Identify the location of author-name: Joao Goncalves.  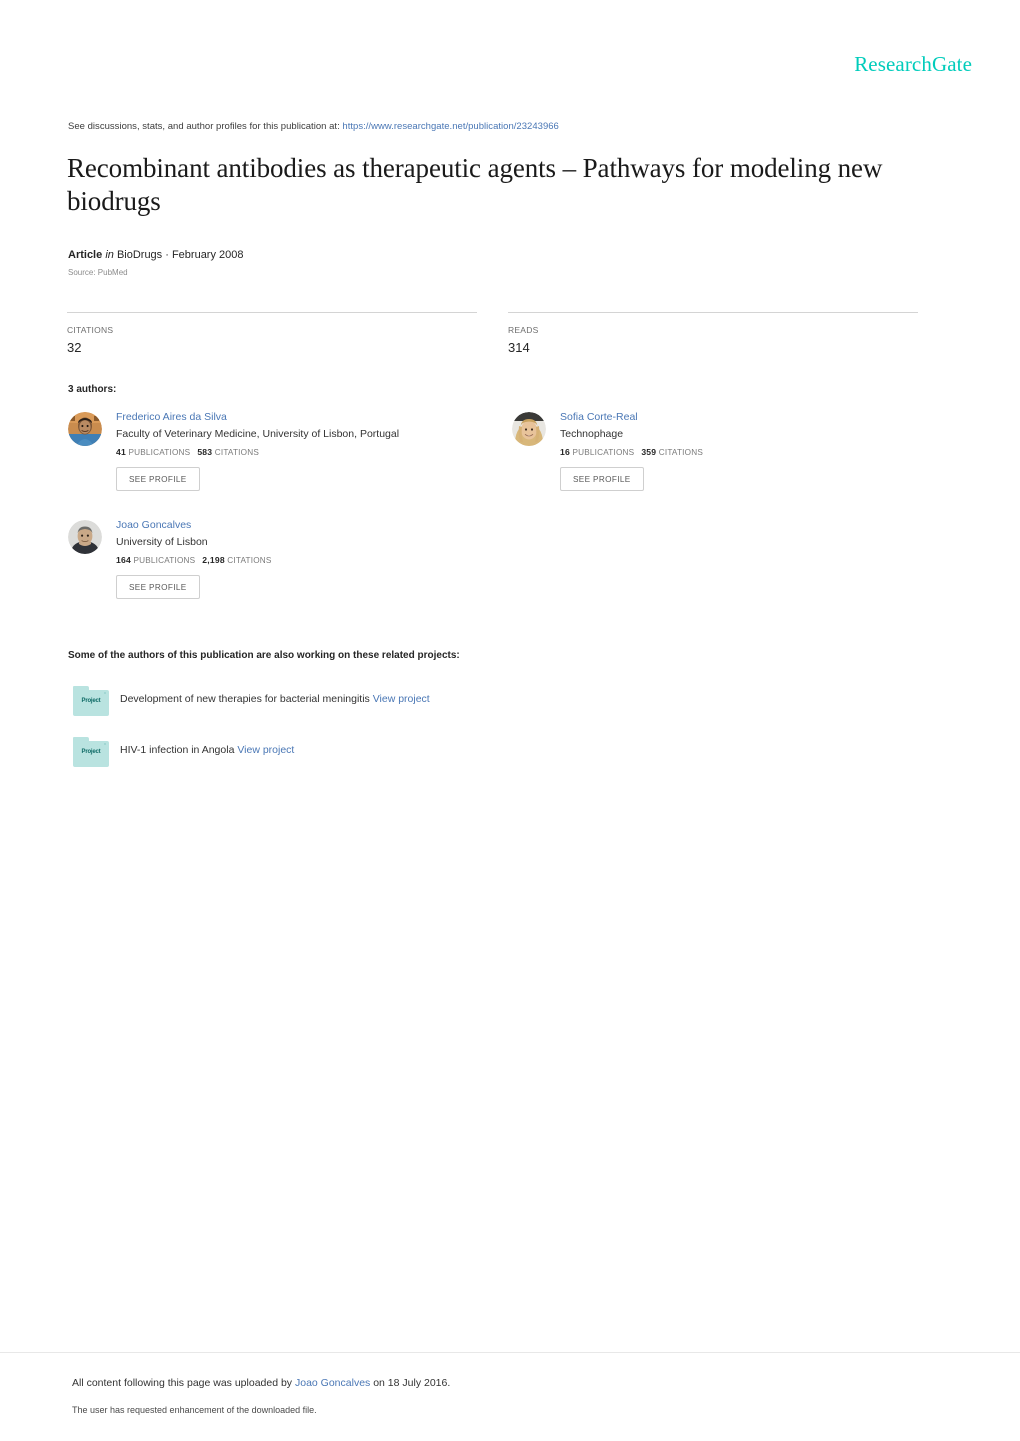
(312, 525).